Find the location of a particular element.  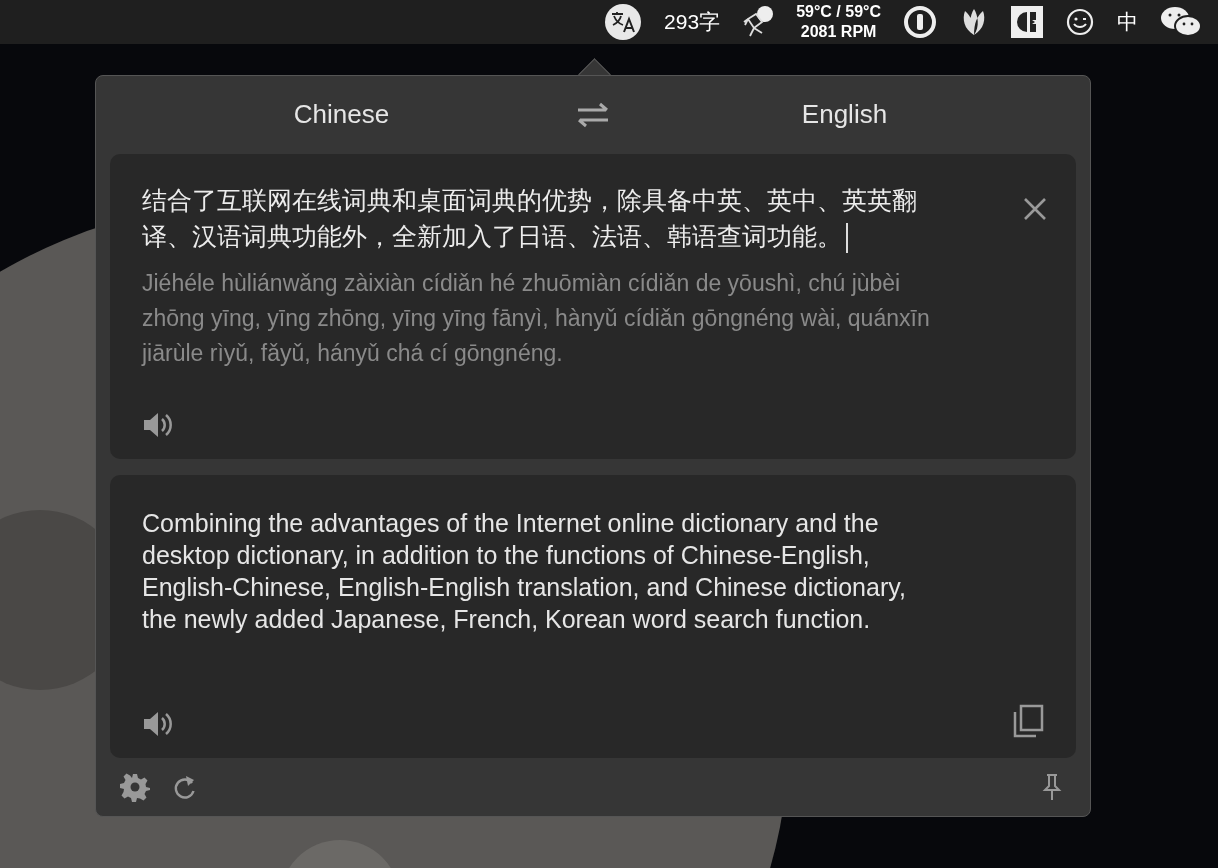

word-count: 293字 is located at coordinates (692, 22).